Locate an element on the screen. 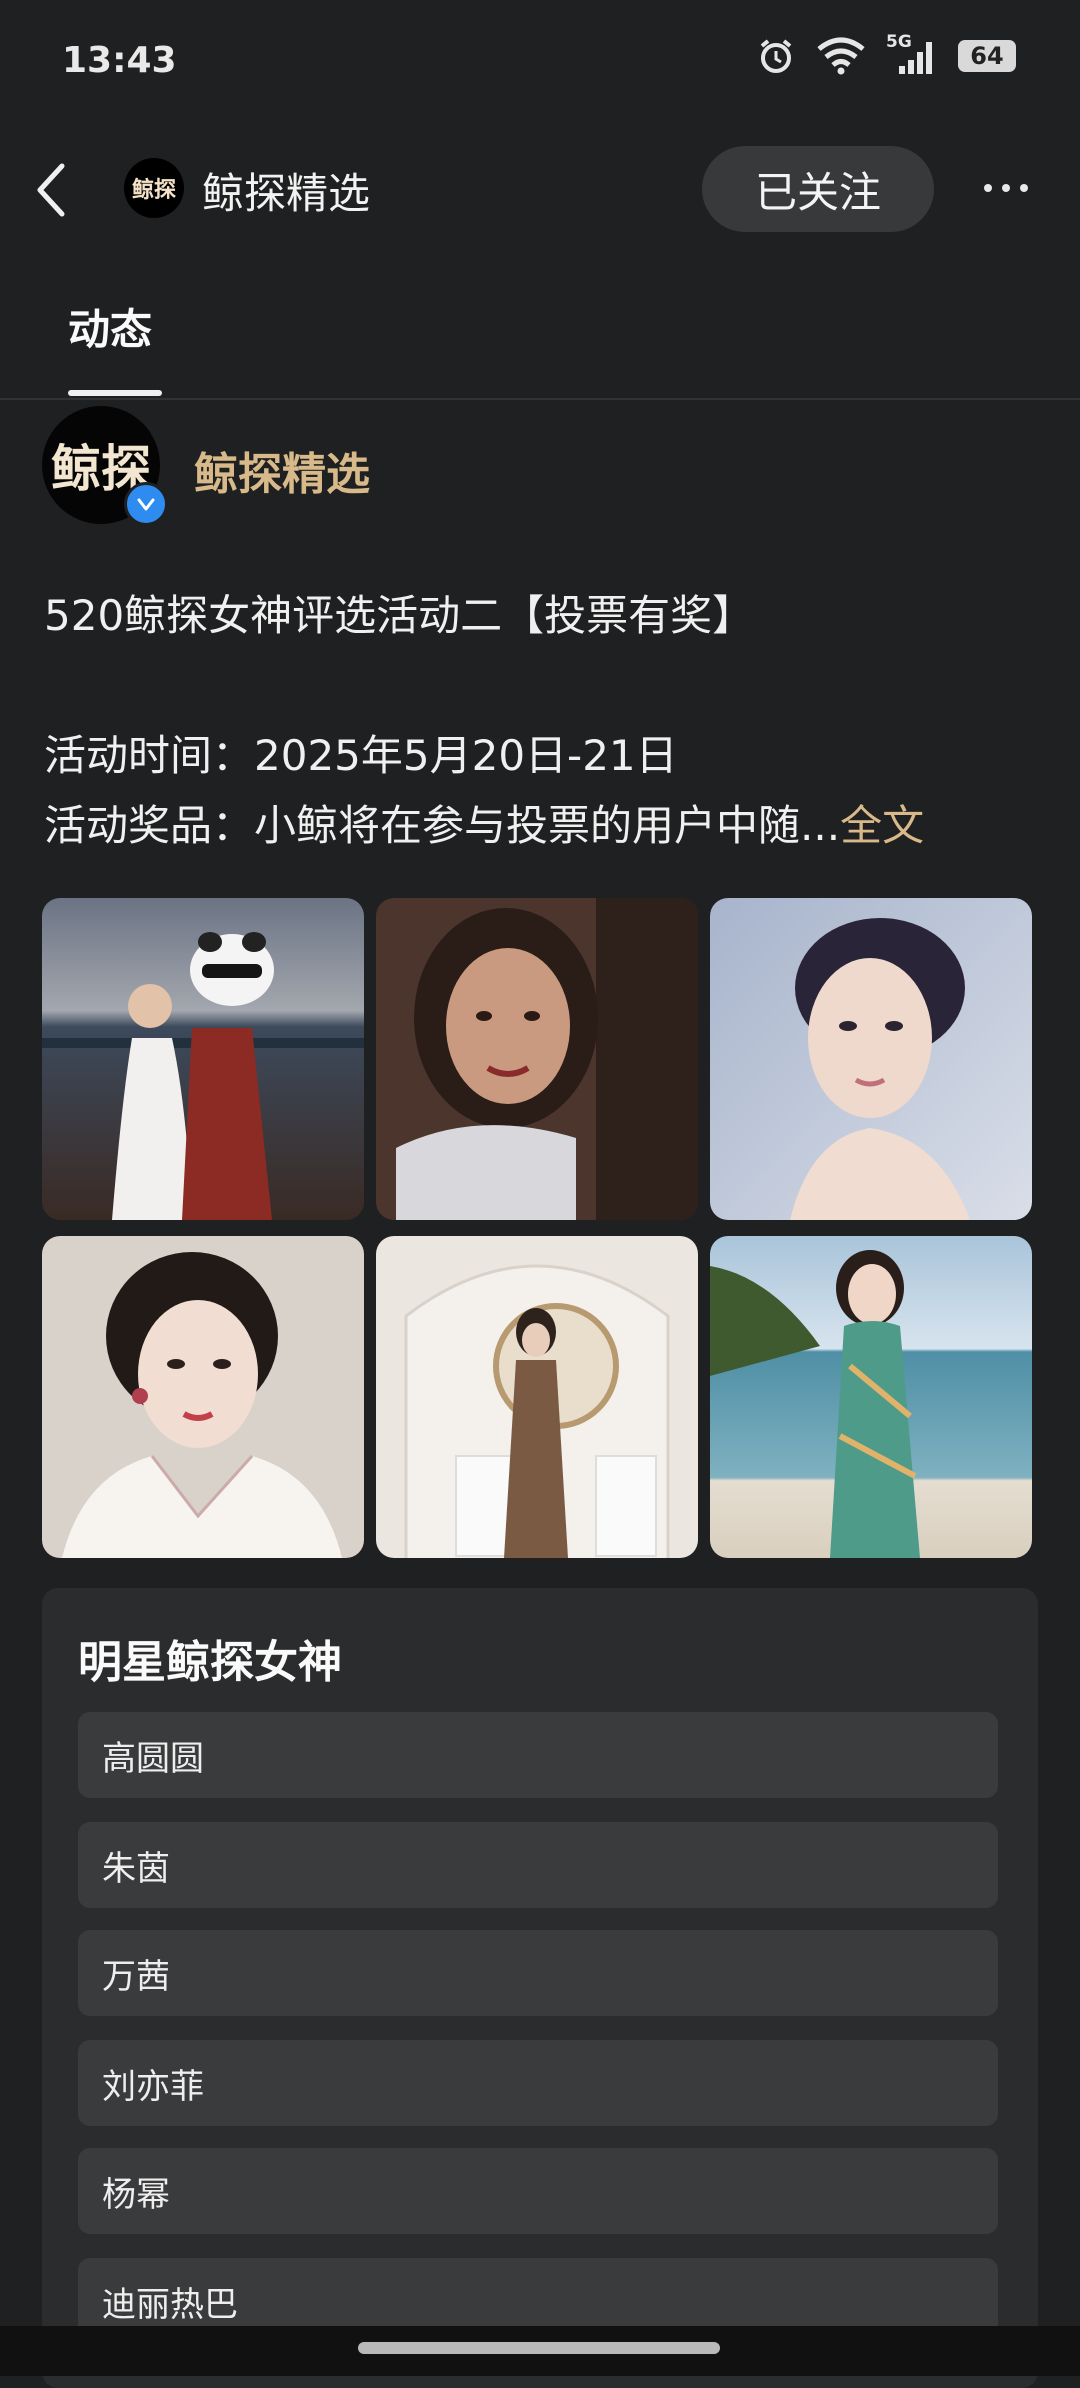 Image resolution: width=1080 pixels, height=2388 pixels. tab-divider is located at coordinates (540, 399).